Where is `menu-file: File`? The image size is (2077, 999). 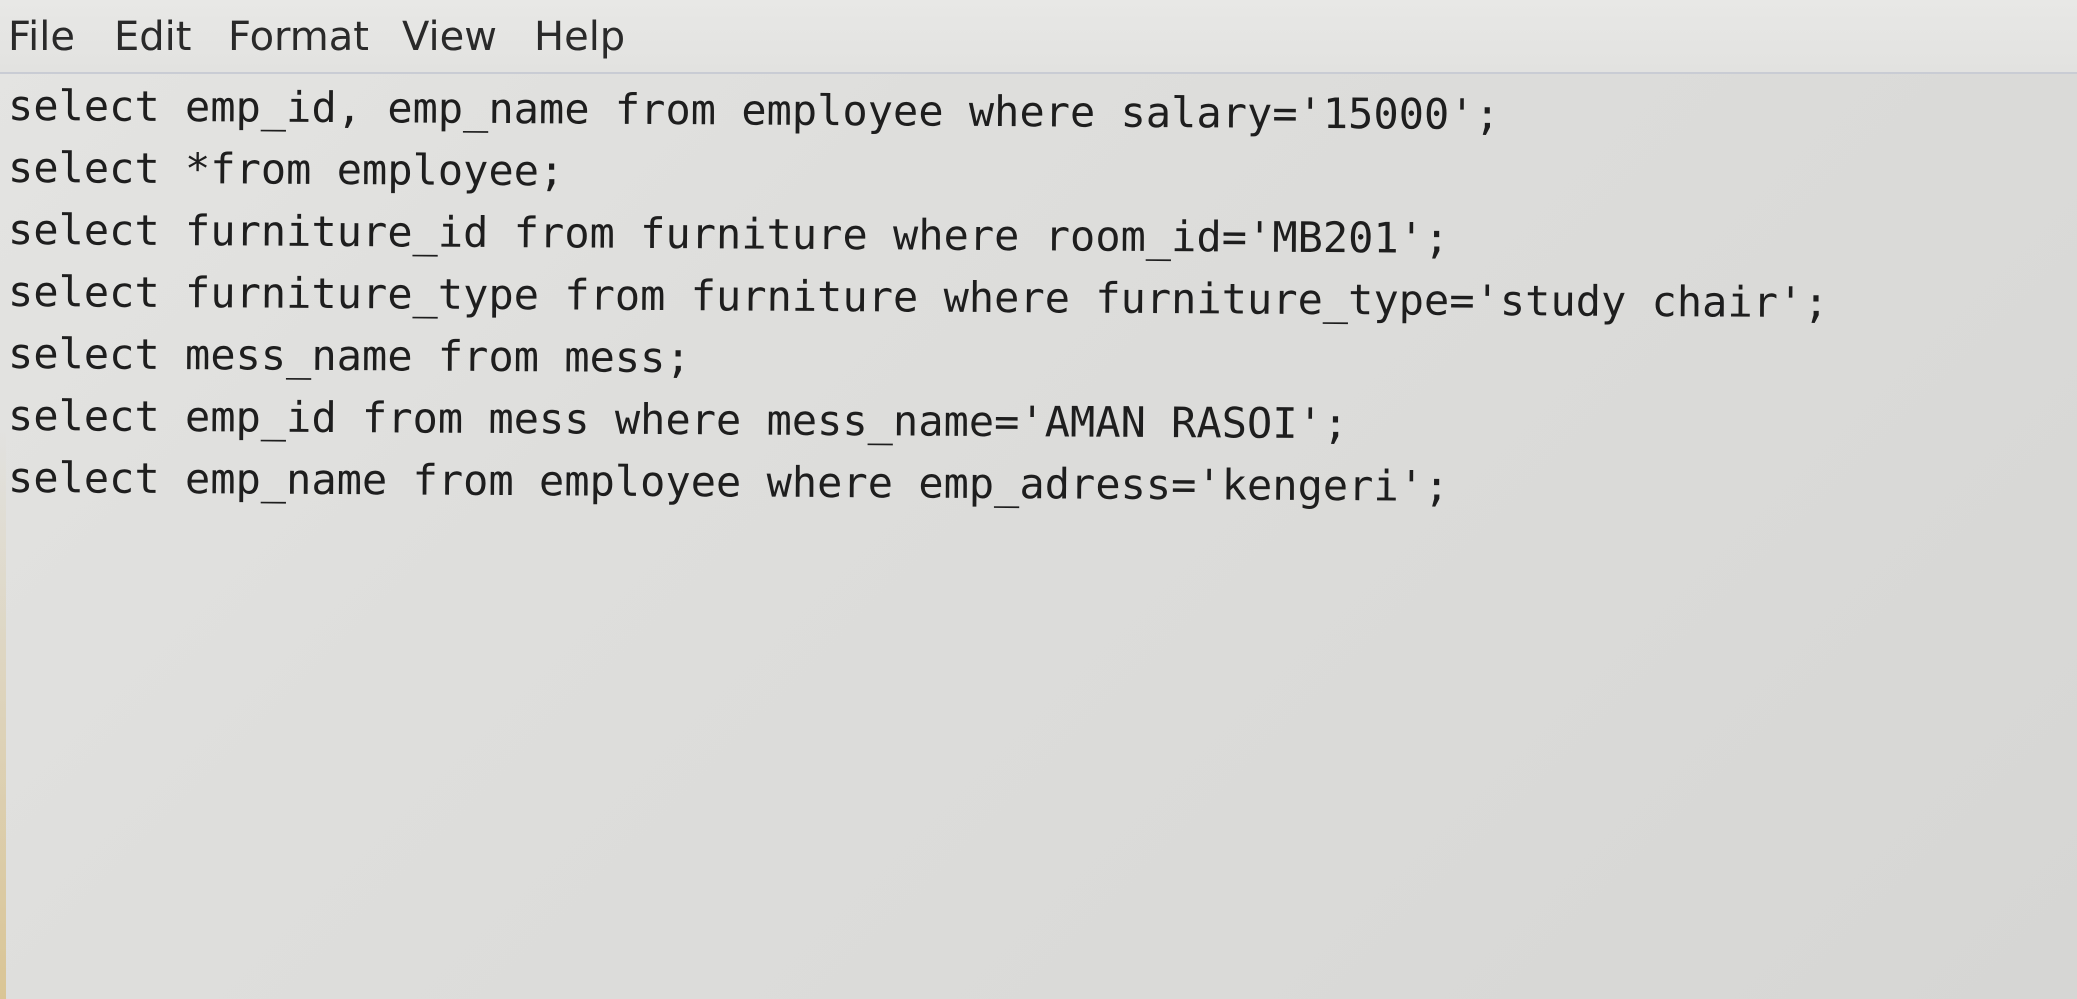 menu-file: File is located at coordinates (41, 37).